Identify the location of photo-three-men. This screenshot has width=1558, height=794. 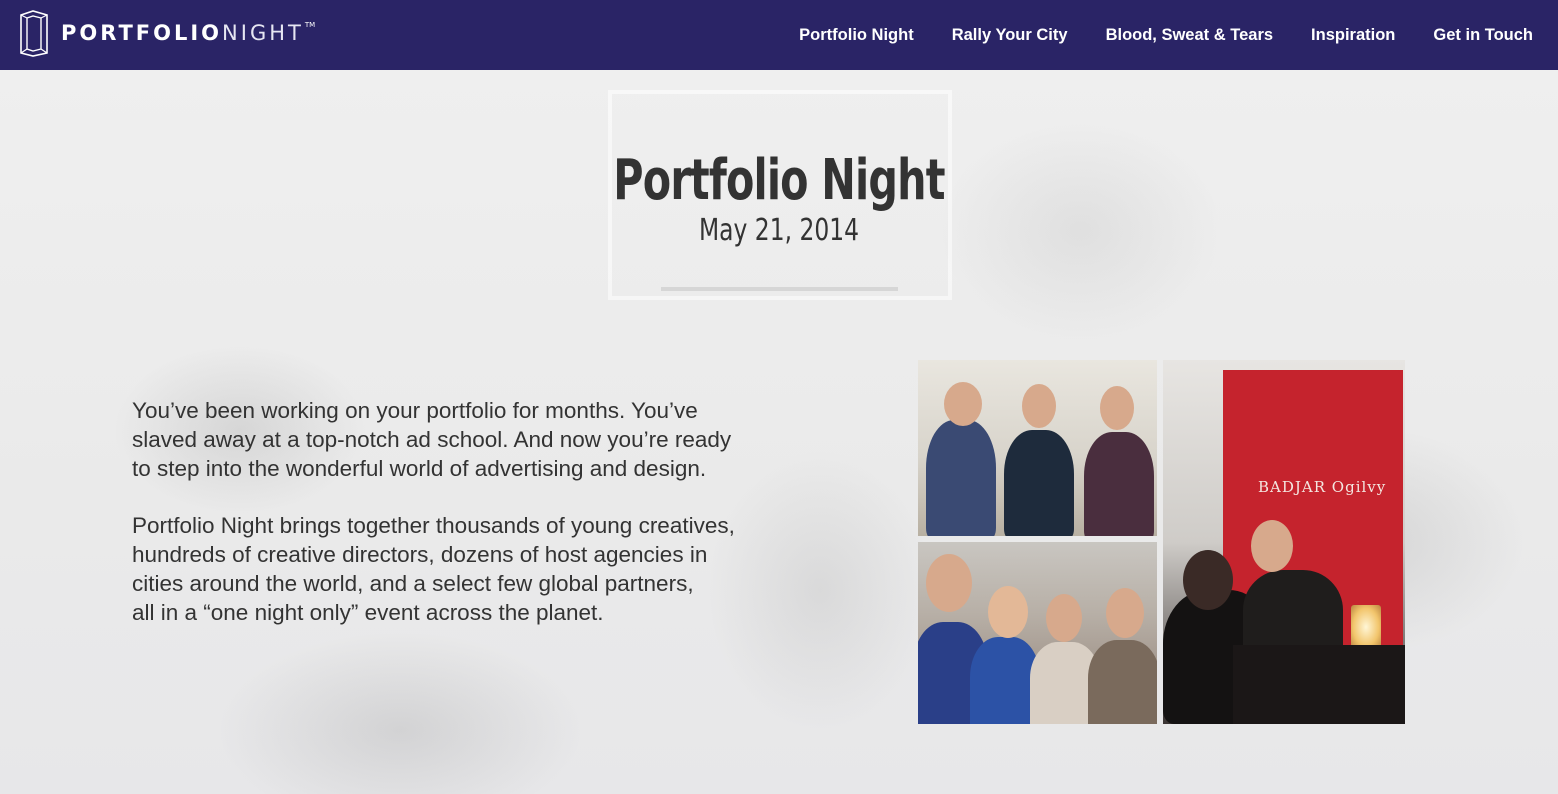
(1037, 448).